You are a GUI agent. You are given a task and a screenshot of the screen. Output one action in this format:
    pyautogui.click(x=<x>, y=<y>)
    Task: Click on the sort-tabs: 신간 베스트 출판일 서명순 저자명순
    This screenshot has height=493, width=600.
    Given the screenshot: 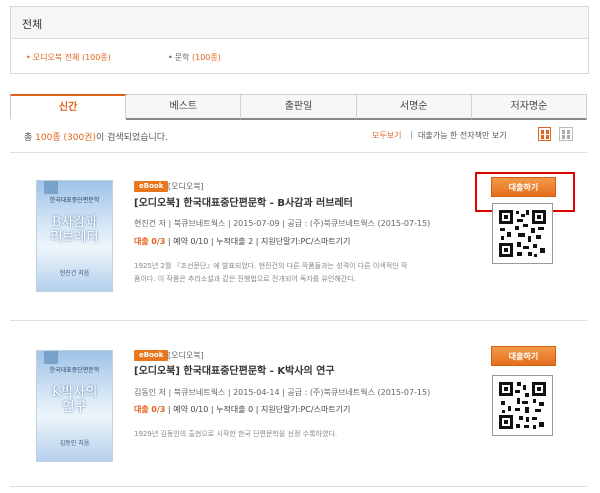 What is the action you would take?
    pyautogui.click(x=299, y=107)
    